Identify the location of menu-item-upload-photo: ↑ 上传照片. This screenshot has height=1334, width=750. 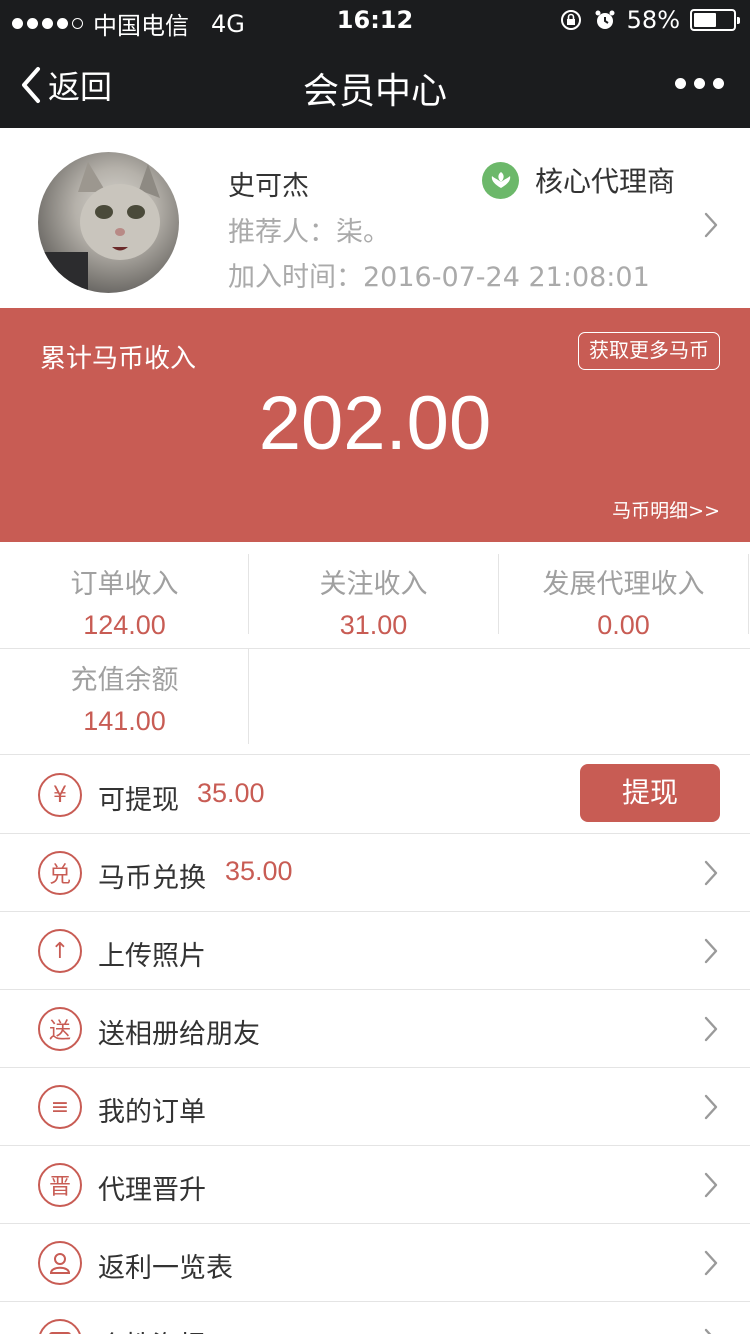
(375, 951).